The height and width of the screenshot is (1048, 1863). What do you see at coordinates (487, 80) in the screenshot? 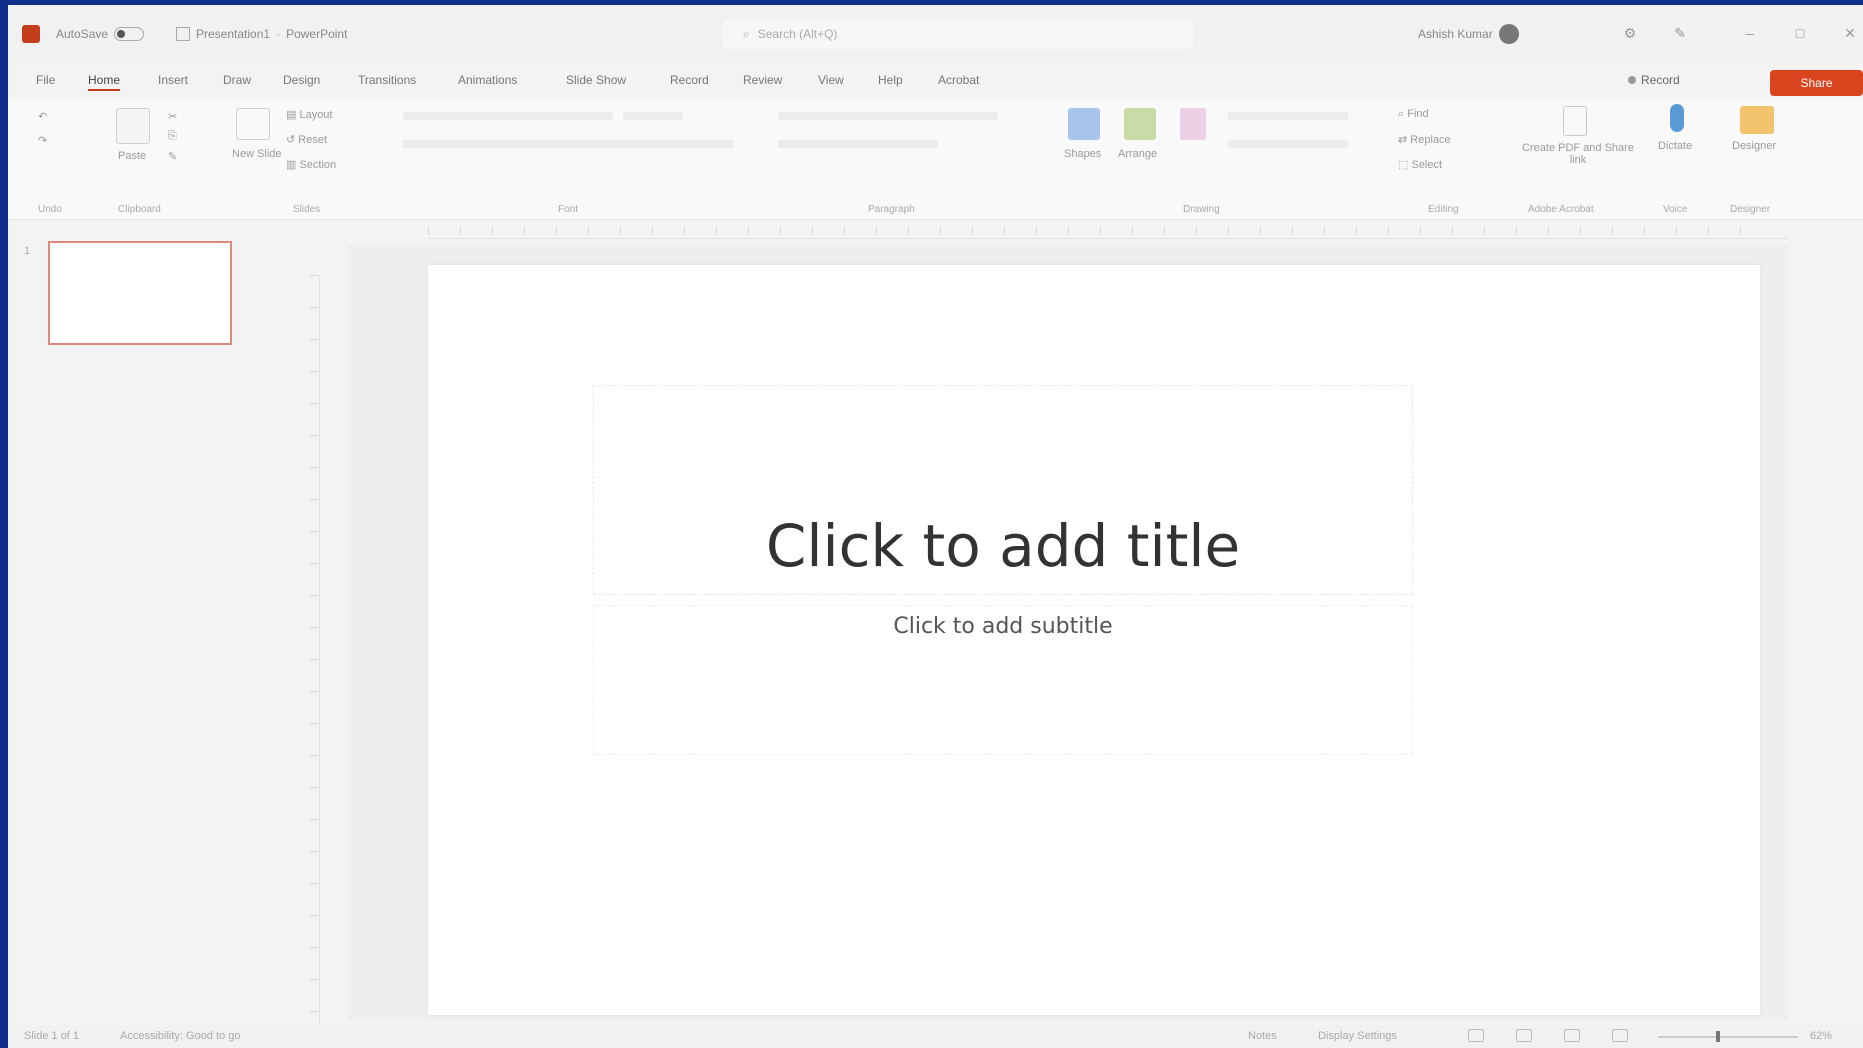
I see `tab-animations: Animations` at bounding box center [487, 80].